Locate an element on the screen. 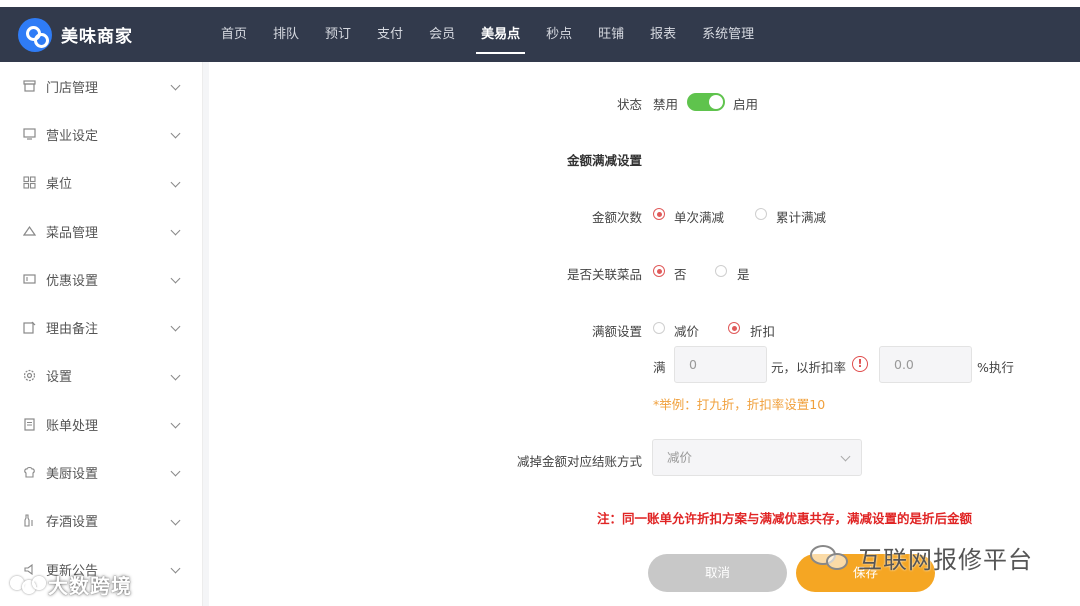 The width and height of the screenshot is (1080, 606). single-reduce-radio is located at coordinates (659, 214).